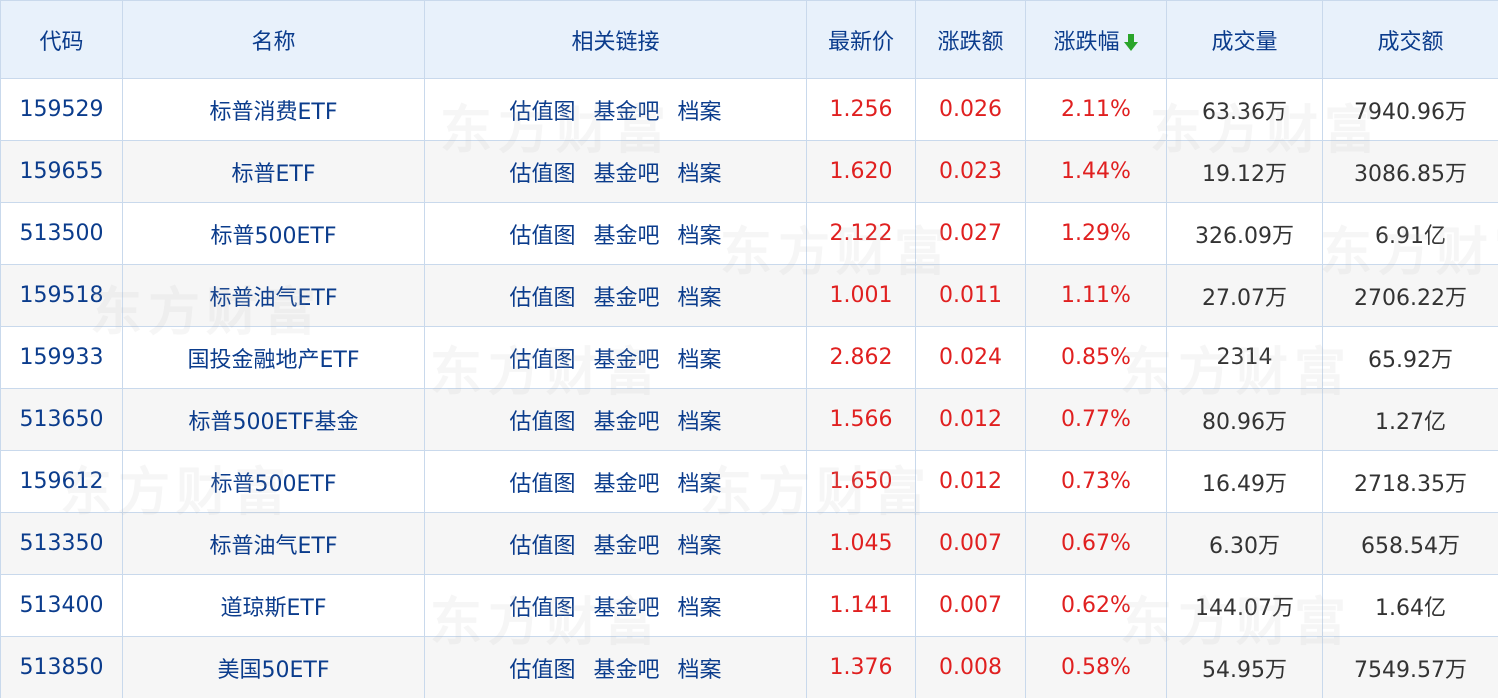  What do you see at coordinates (273, 171) in the screenshot?
I see `fund-name-link: 标普ETF` at bounding box center [273, 171].